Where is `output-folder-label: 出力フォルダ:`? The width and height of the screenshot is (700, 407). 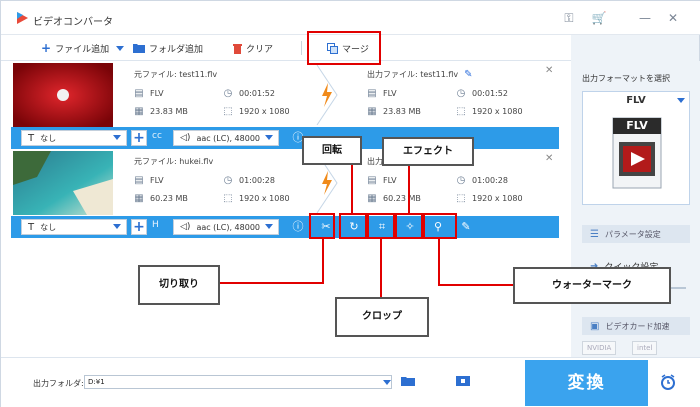 output-folder-label: 出力フォルダ: is located at coordinates (58, 383).